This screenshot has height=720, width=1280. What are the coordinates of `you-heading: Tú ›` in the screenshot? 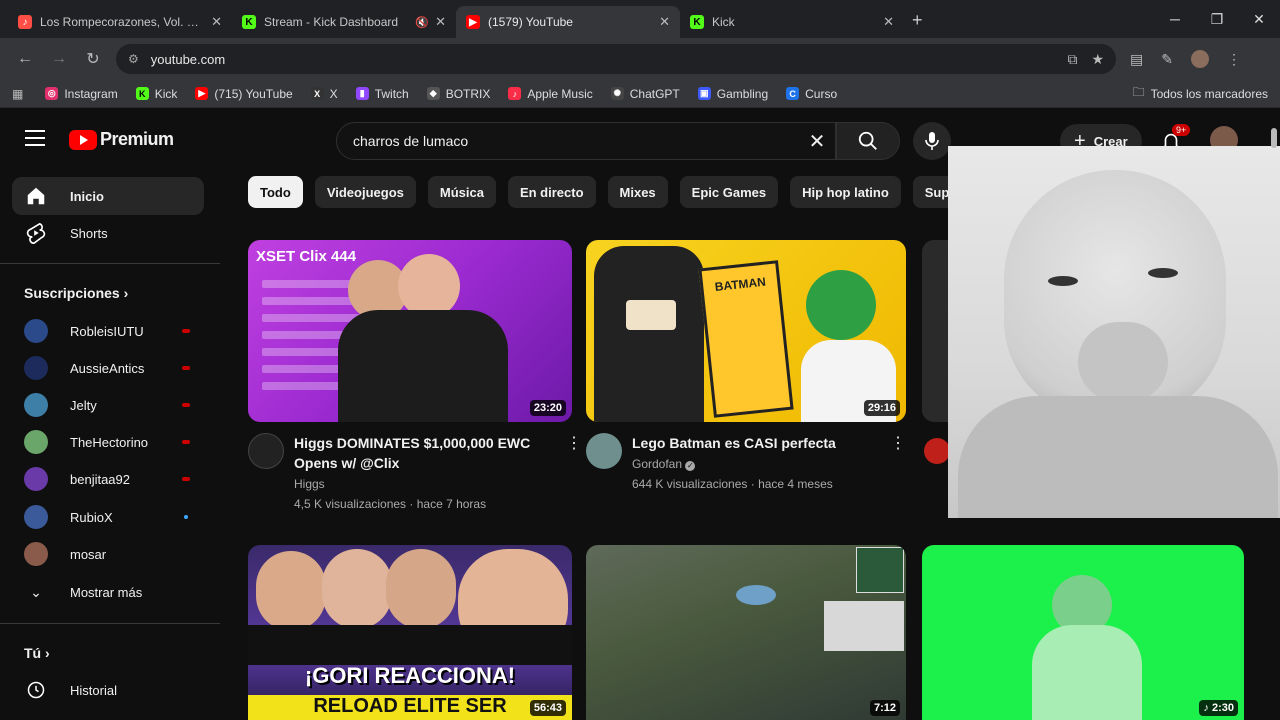 It's located at (37, 653).